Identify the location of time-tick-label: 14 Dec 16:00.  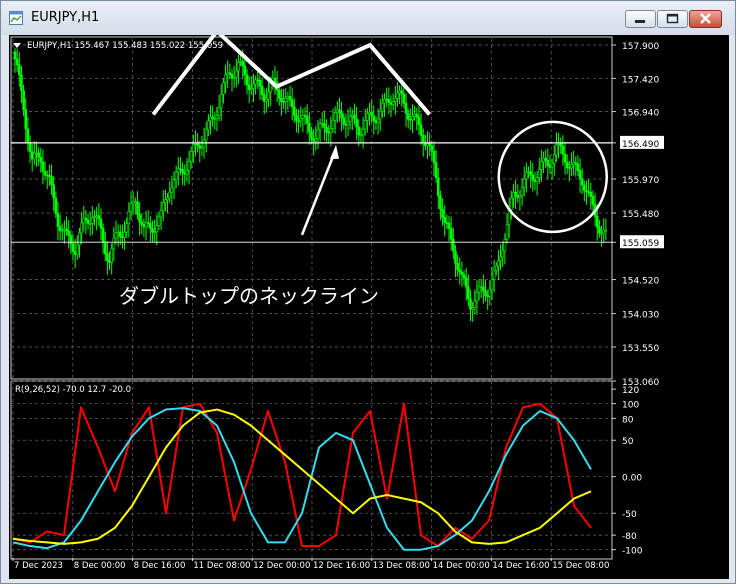
(520, 566).